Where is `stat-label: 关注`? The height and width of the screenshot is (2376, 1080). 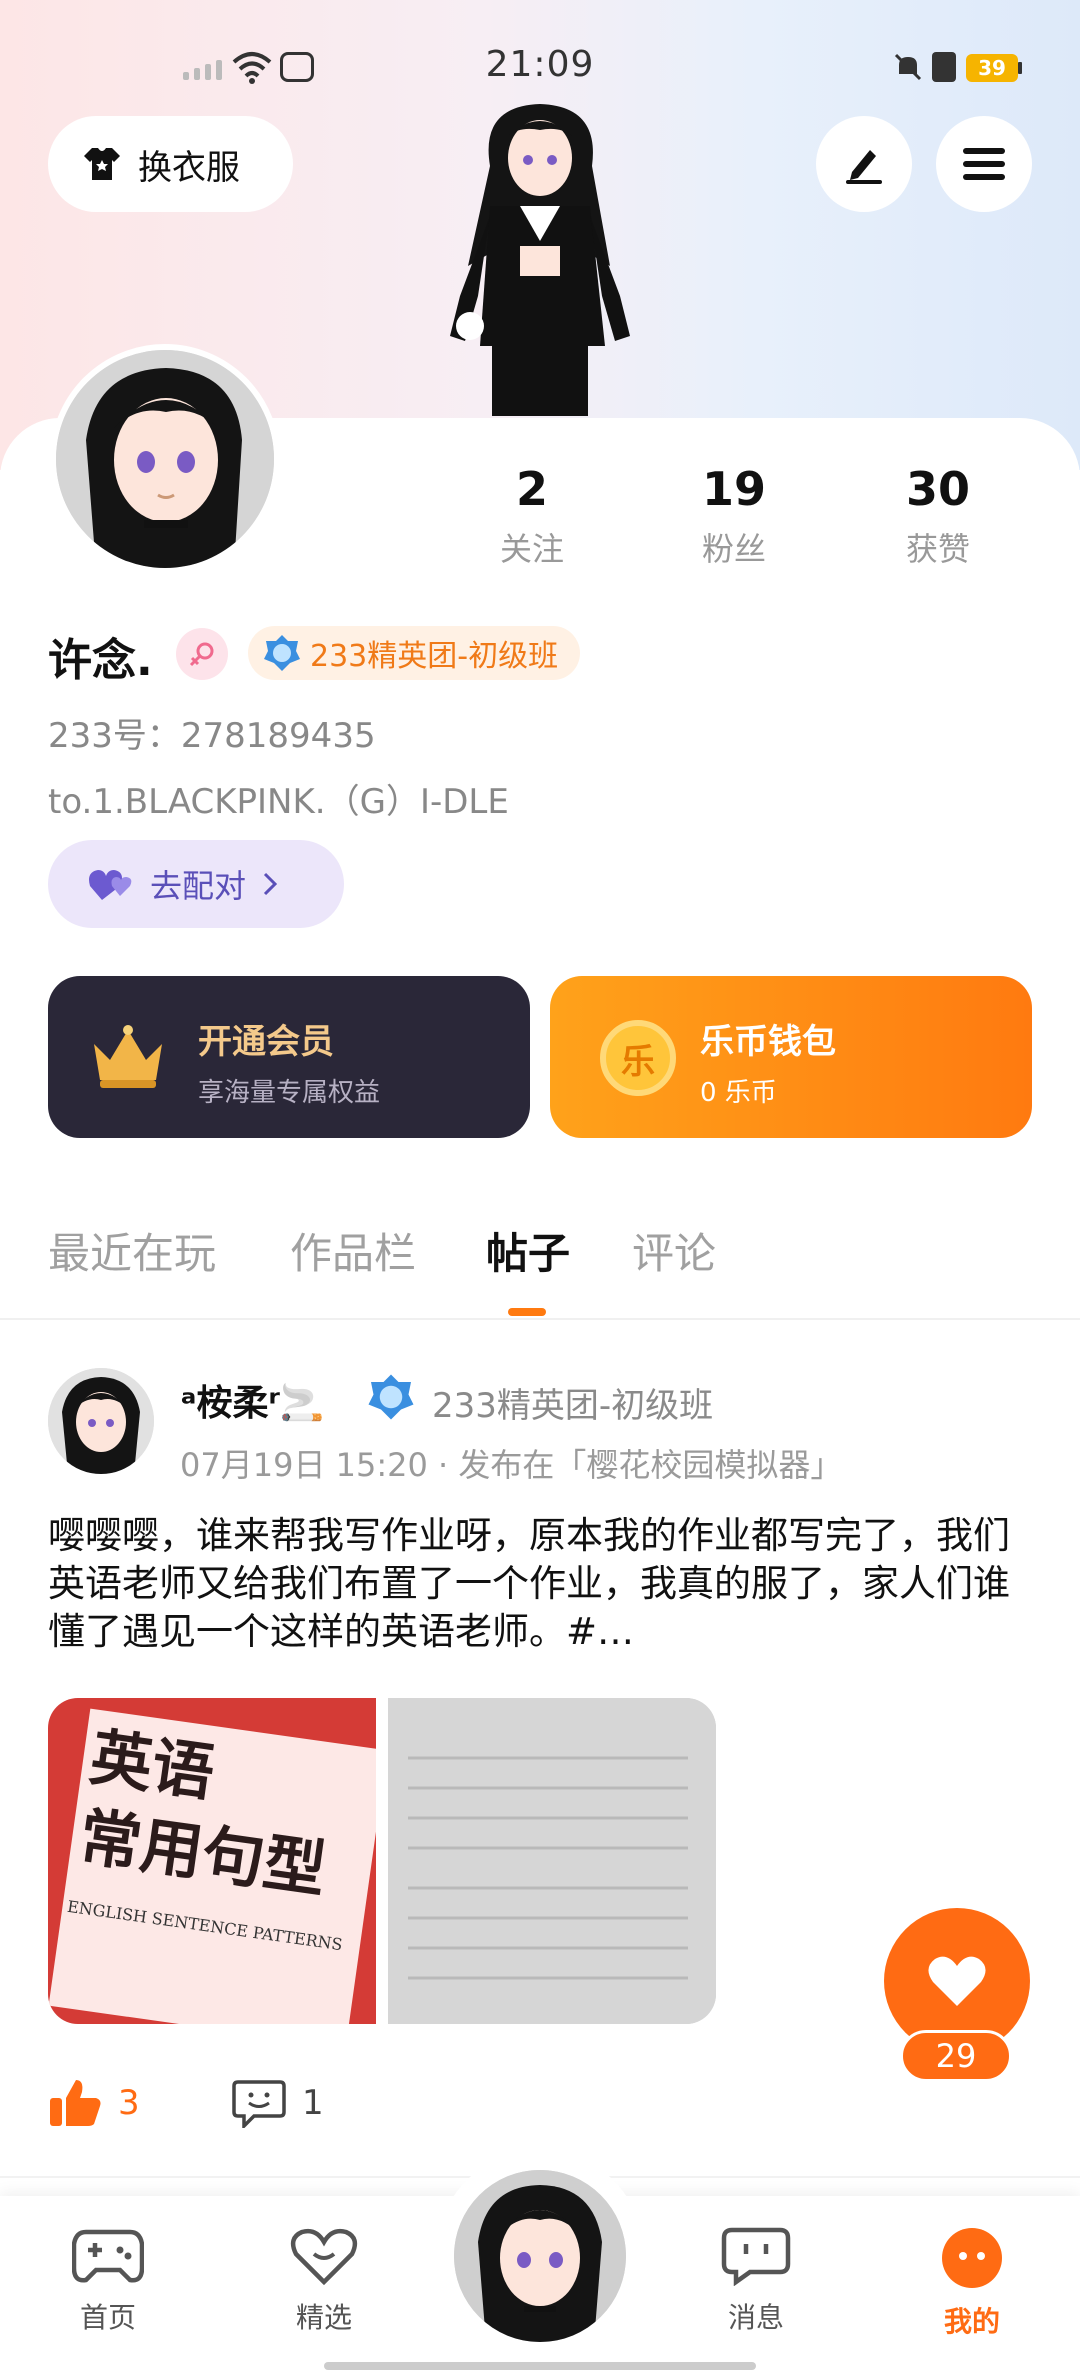 stat-label: 关注 is located at coordinates (531, 549).